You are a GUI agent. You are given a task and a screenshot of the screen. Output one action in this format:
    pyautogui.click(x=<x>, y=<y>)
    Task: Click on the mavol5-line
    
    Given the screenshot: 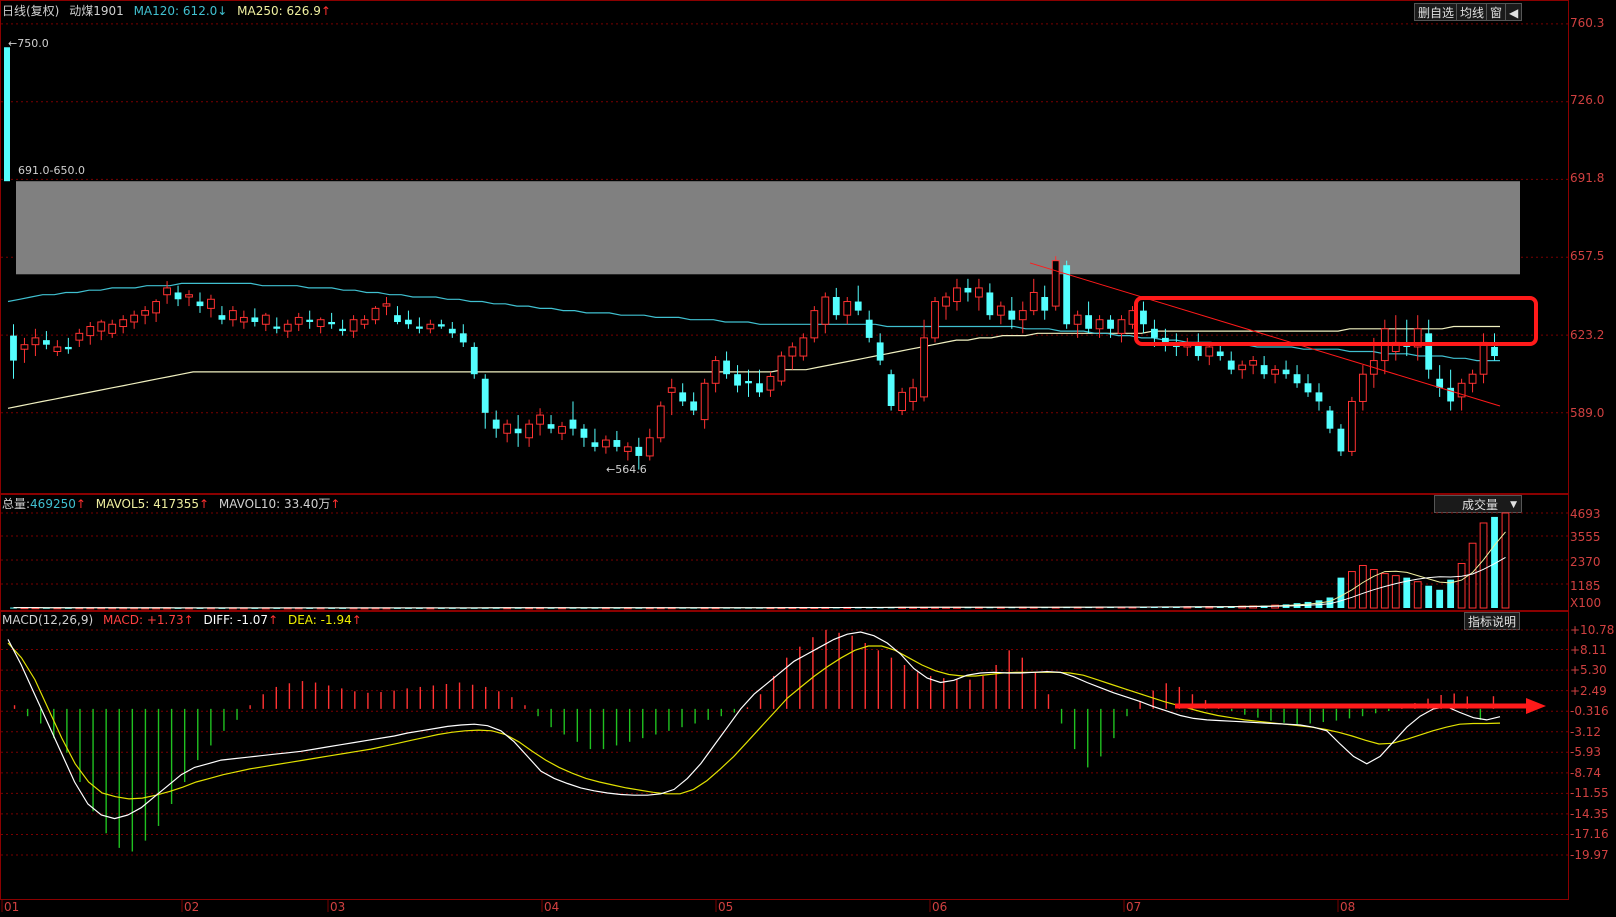 What is the action you would take?
    pyautogui.click(x=759, y=570)
    